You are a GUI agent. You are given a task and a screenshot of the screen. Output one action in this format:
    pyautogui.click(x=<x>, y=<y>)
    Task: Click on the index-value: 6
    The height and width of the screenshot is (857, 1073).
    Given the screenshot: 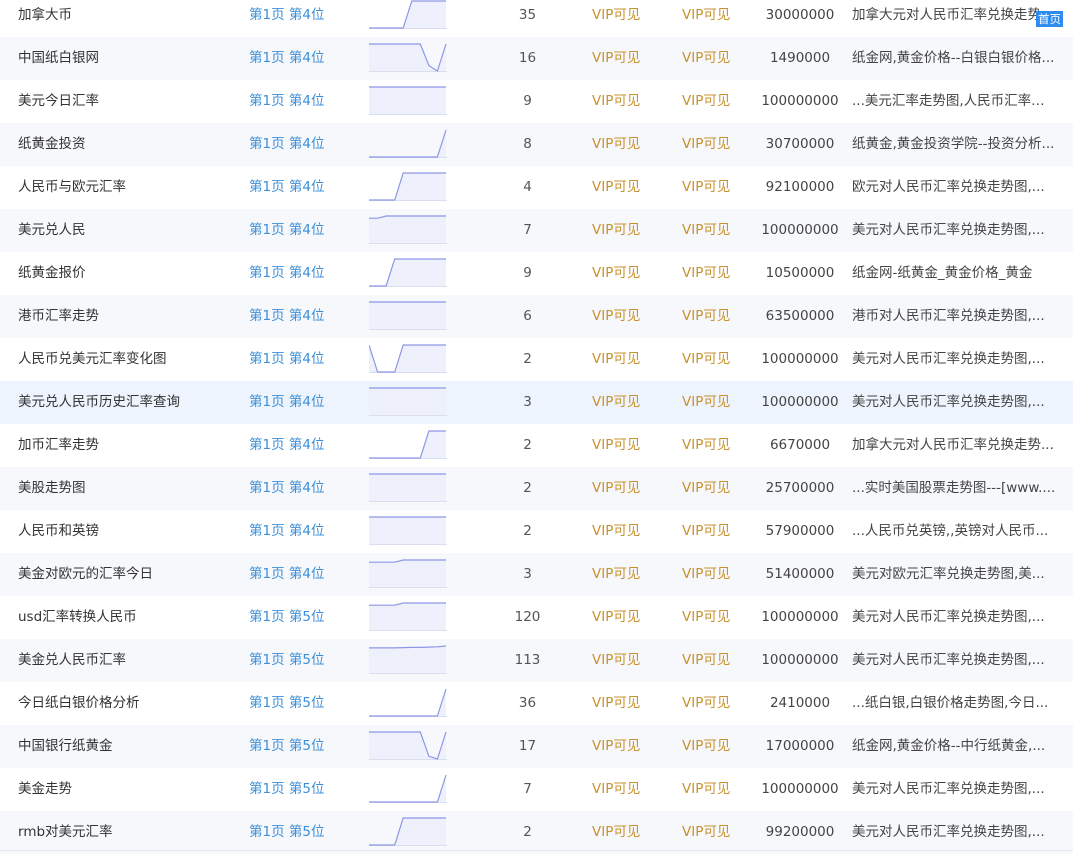 What is the action you would take?
    pyautogui.click(x=527, y=316)
    